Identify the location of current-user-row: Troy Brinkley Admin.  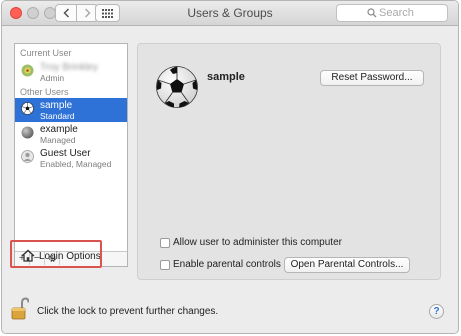
(71, 72).